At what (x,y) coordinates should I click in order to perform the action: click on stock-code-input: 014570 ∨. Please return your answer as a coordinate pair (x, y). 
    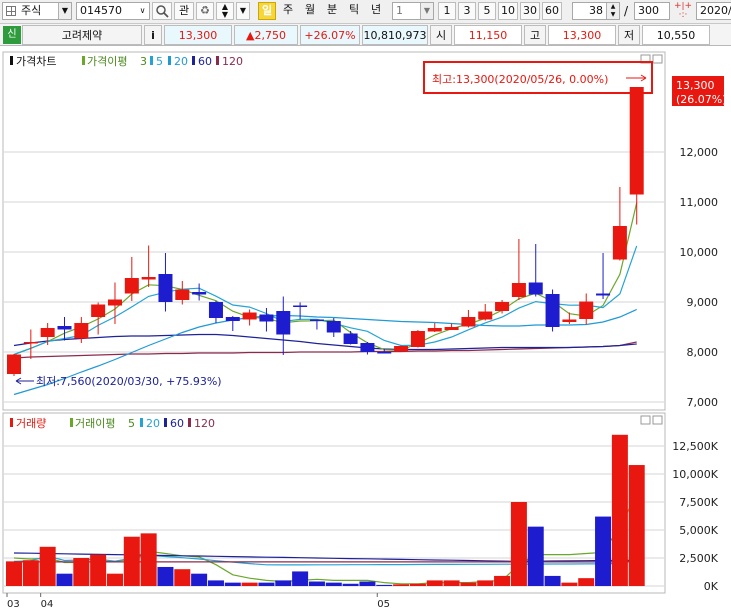
    Looking at the image, I should click on (113, 11).